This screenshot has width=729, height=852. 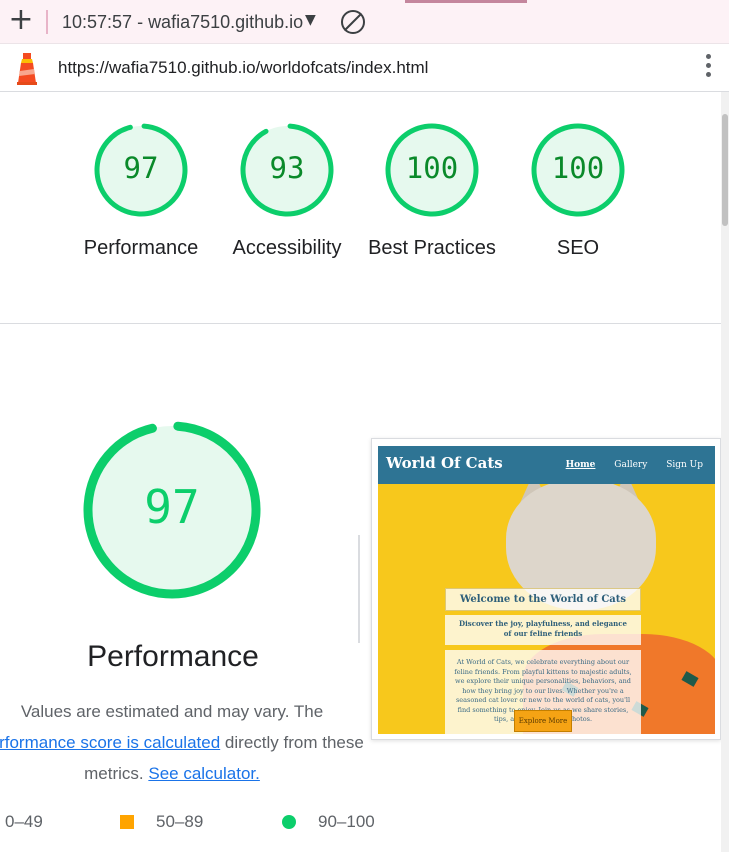 I want to click on tab-strip: + 10:57:57 - wafia7510.github.io ▼, so click(x=364, y=22).